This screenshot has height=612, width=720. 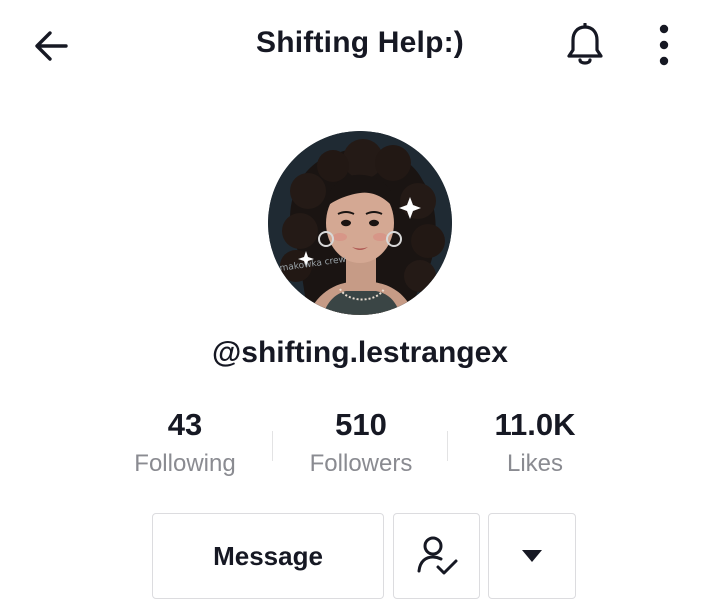 What do you see at coordinates (535, 424) in the screenshot?
I see `likes-count: 11.0K` at bounding box center [535, 424].